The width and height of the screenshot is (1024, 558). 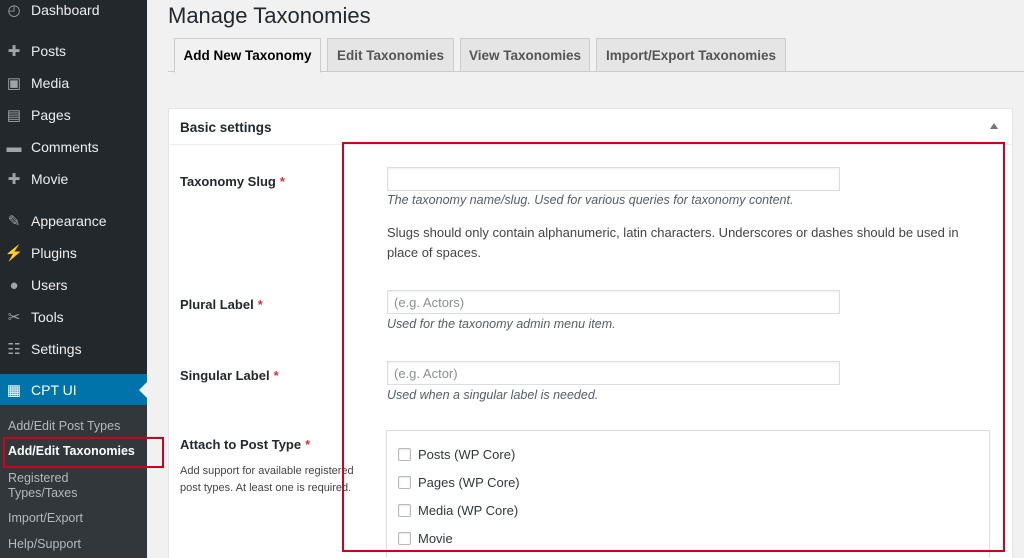 What do you see at coordinates (390, 55) in the screenshot?
I see `tab-edit-taxonomies: Edit Taxonomies` at bounding box center [390, 55].